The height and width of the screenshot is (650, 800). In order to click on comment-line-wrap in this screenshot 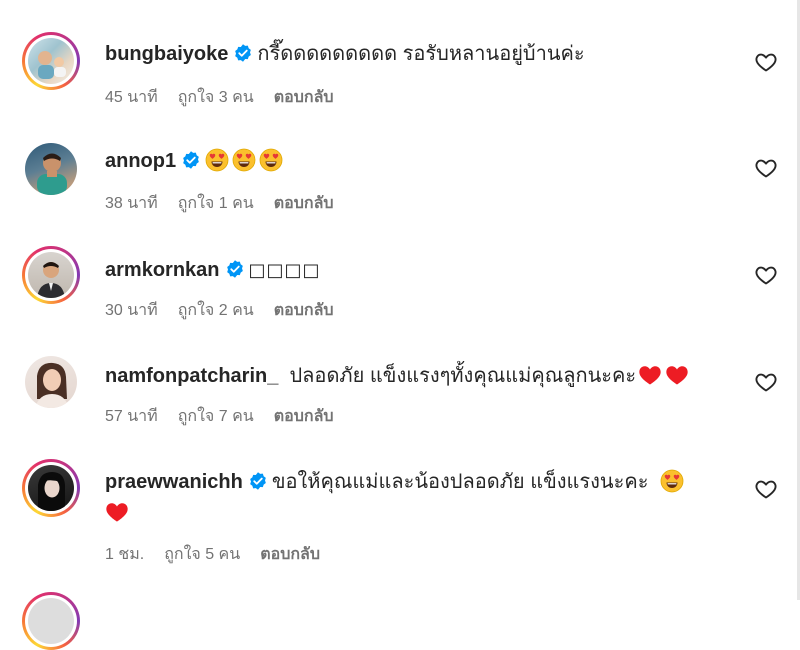, I will do `click(118, 513)`.